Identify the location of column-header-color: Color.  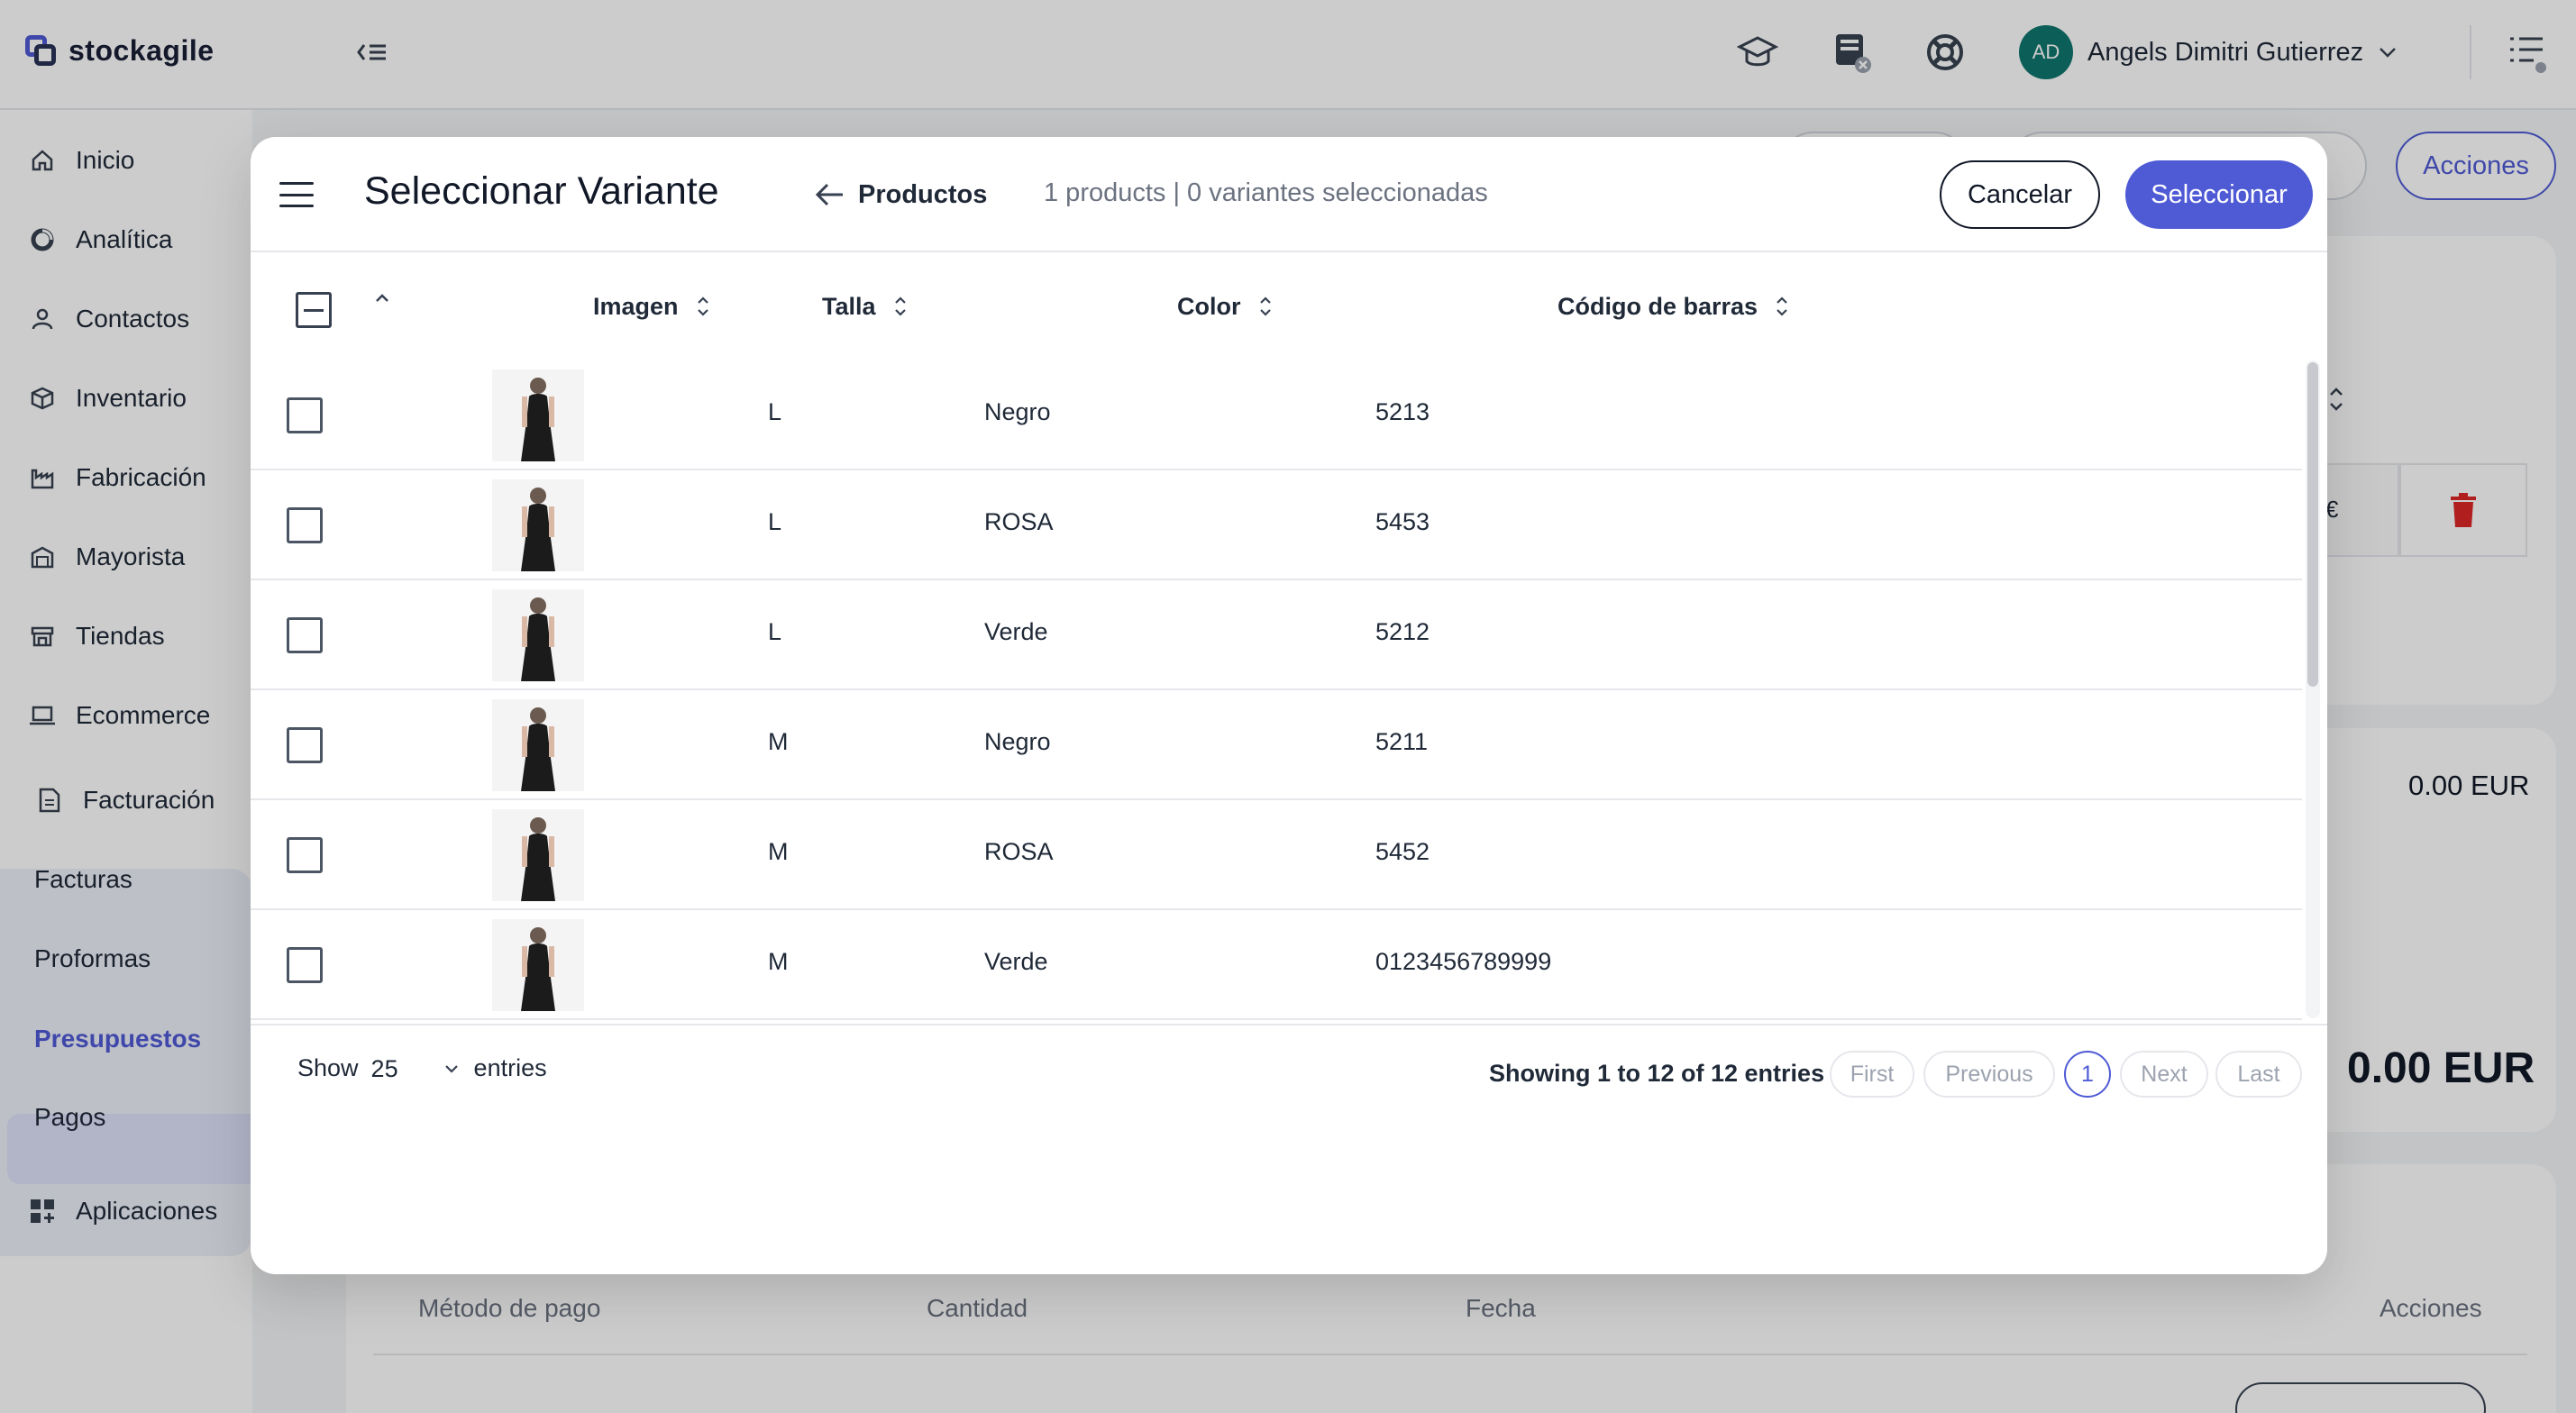
(1225, 306).